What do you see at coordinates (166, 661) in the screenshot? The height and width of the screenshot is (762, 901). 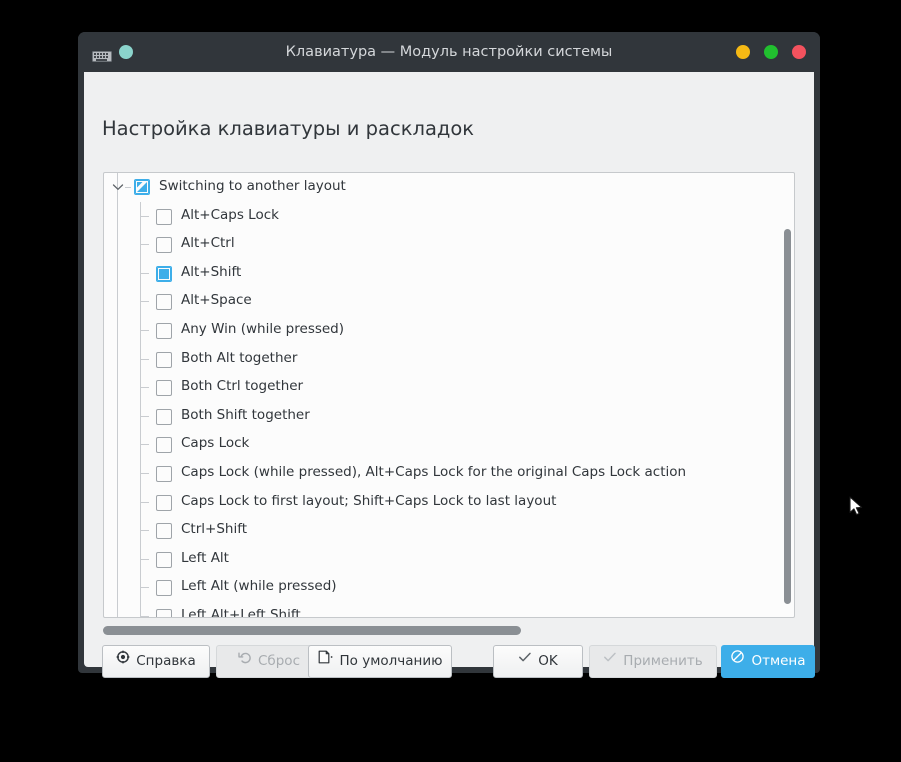 I see `help-button-label: Справка` at bounding box center [166, 661].